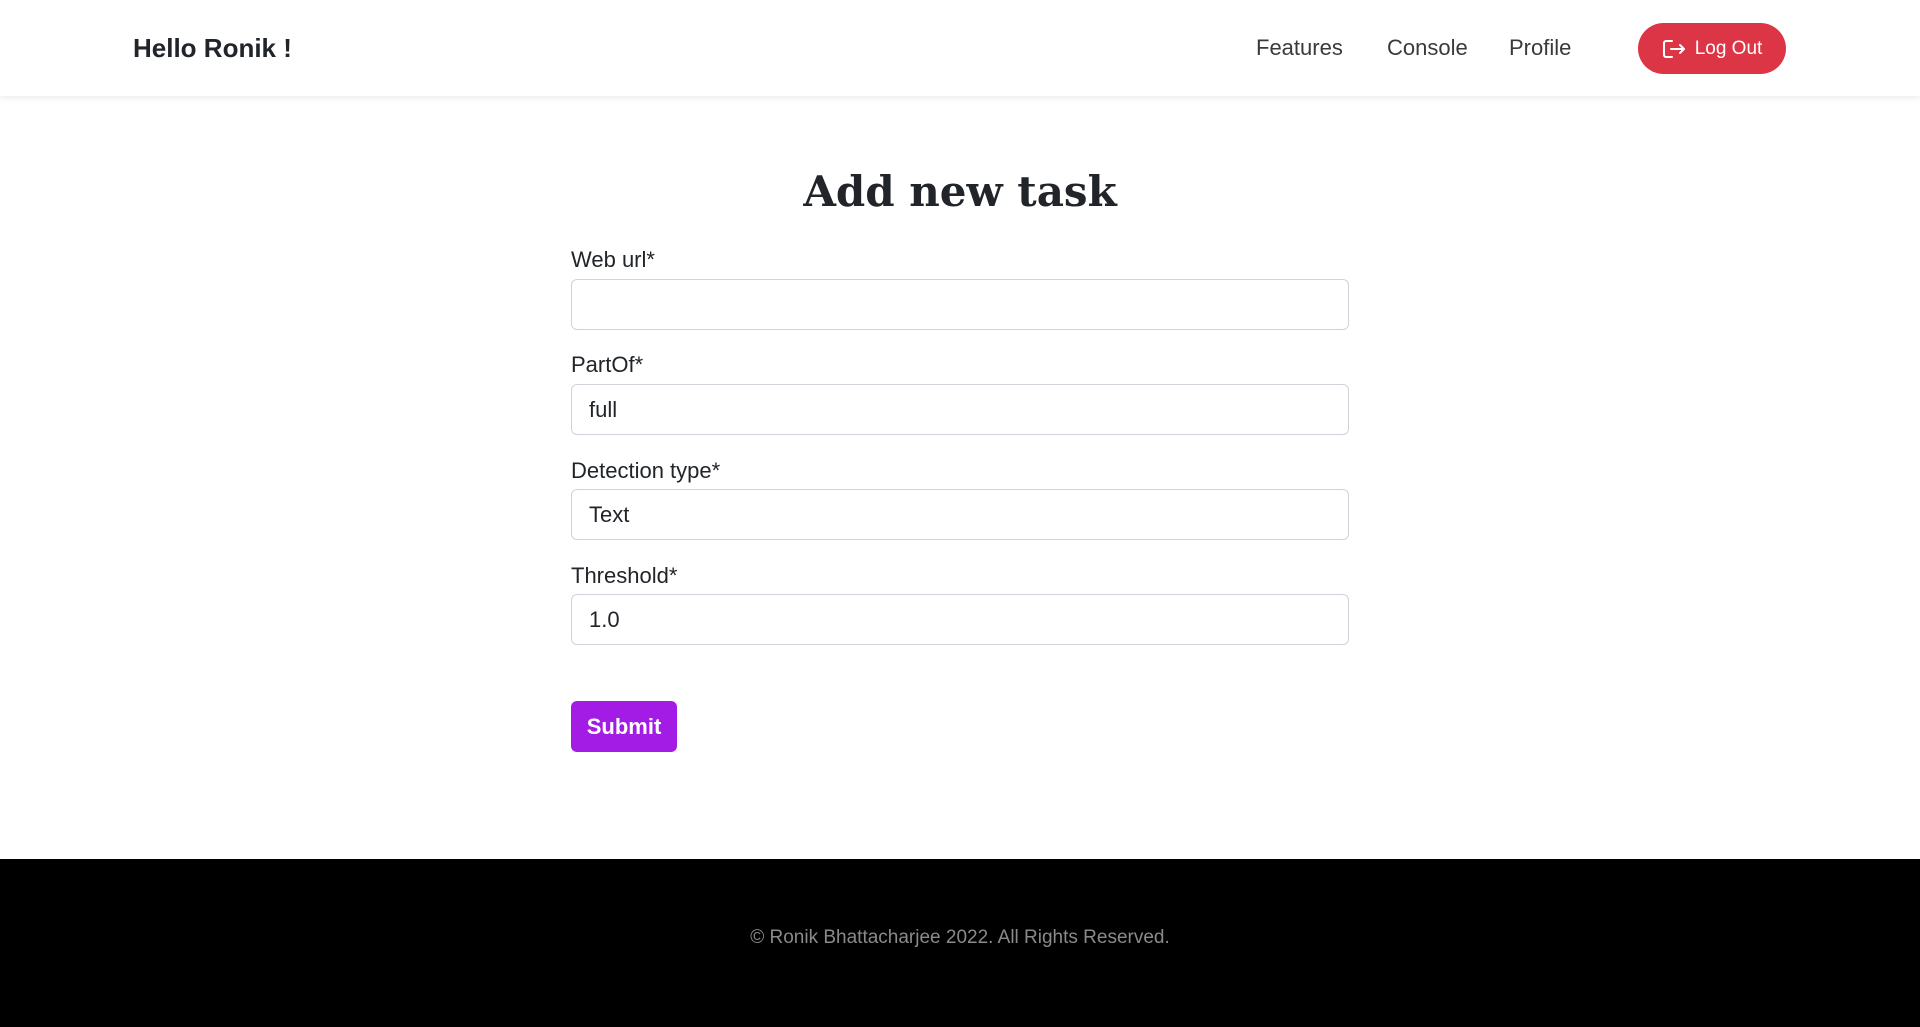  I want to click on detection-type-label: Detection type*, so click(646, 470).